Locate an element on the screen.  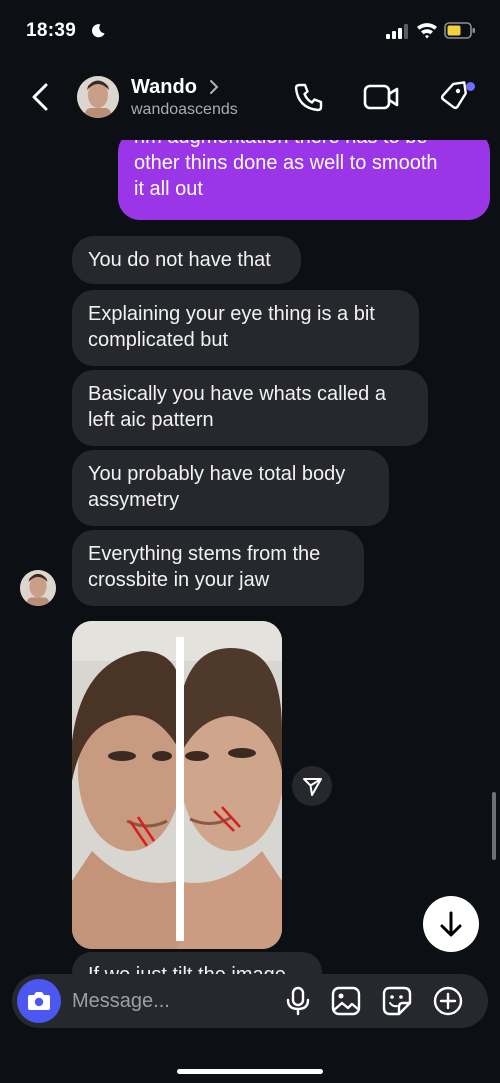
camera-button is located at coordinates (39, 1001).